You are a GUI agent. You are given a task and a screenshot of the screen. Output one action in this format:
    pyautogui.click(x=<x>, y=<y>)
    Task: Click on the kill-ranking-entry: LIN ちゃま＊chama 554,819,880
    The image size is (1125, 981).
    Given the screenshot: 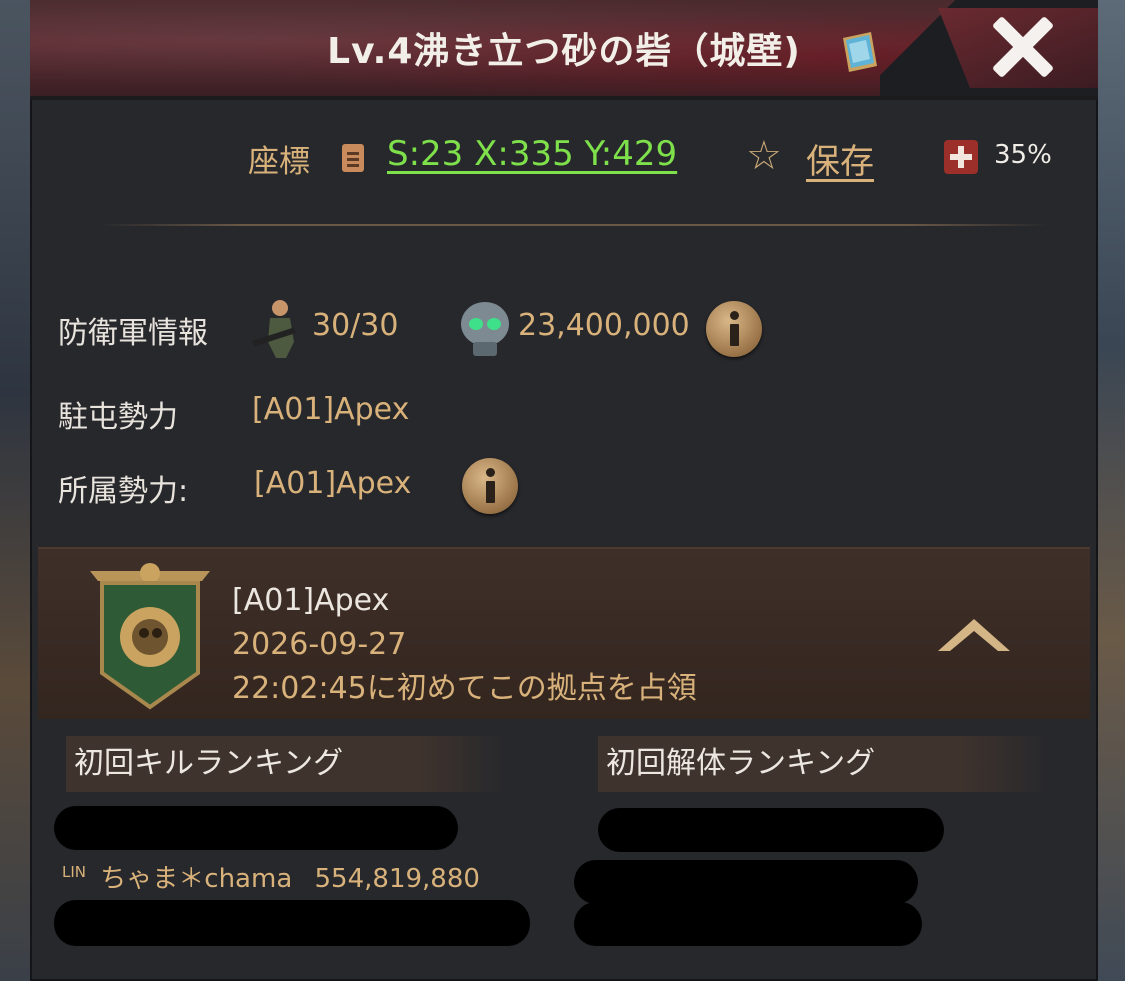 What is the action you would take?
    pyautogui.click(x=271, y=876)
    